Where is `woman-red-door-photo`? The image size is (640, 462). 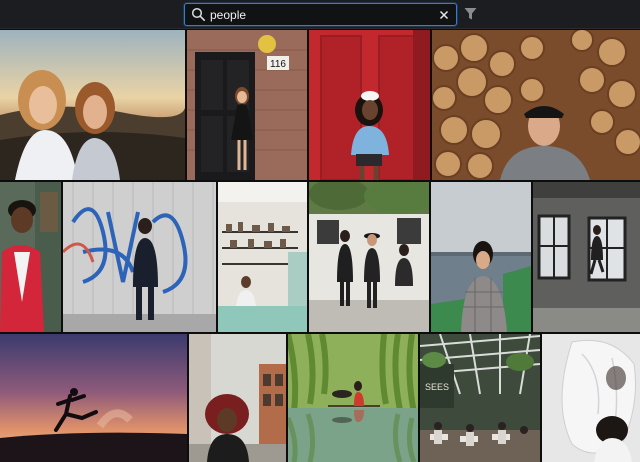 woman-red-door-photo is located at coordinates (369, 105).